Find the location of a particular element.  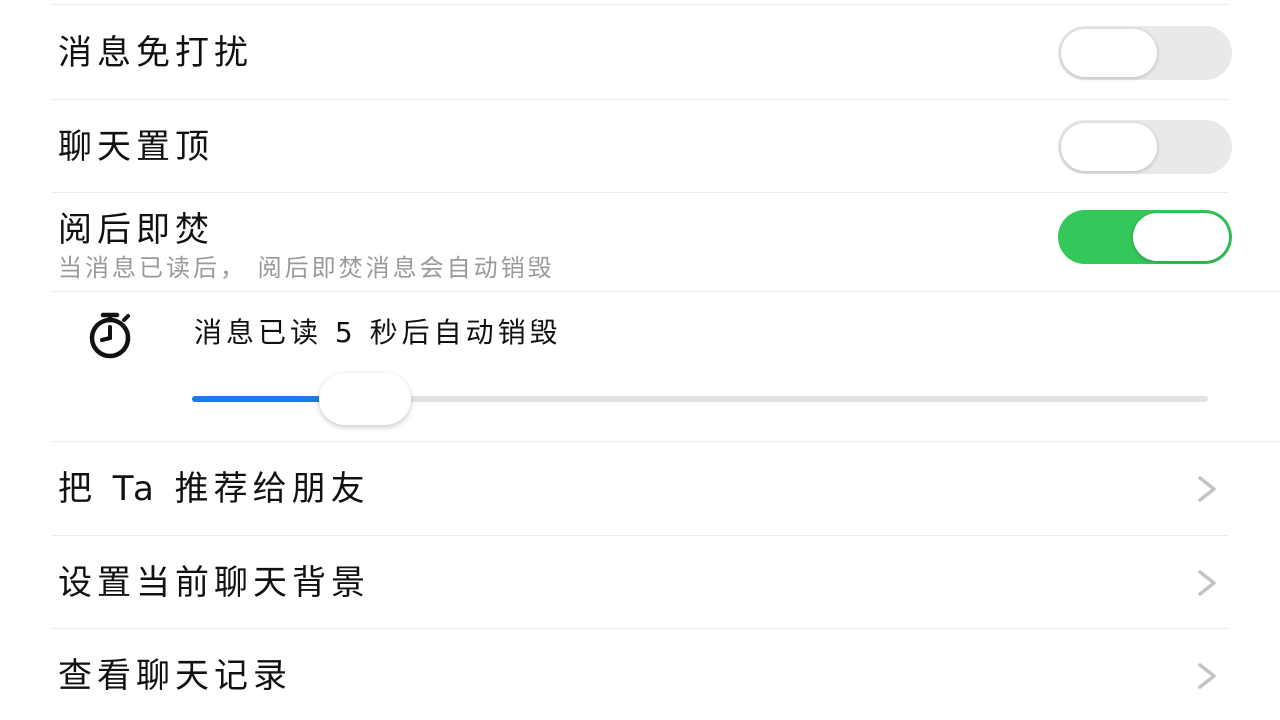

mute-label: 消息免打扰 is located at coordinates (155, 53).